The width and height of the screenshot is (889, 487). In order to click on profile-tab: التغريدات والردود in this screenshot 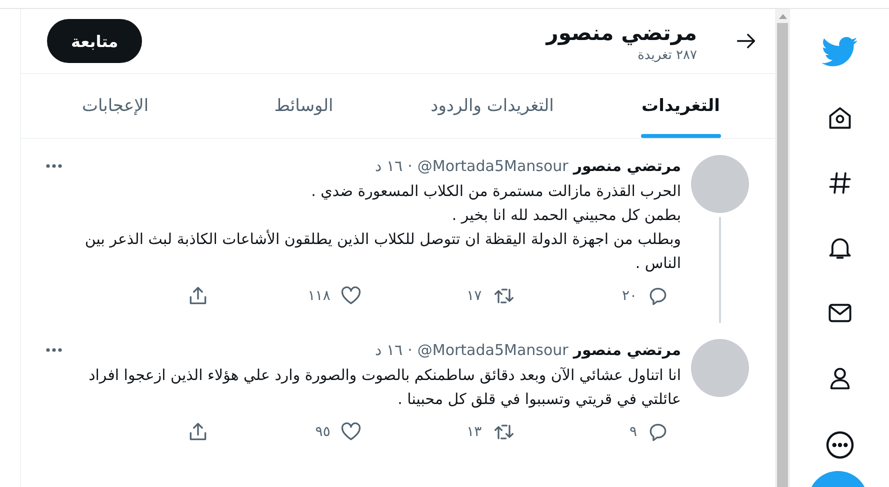, I will do `click(492, 106)`.